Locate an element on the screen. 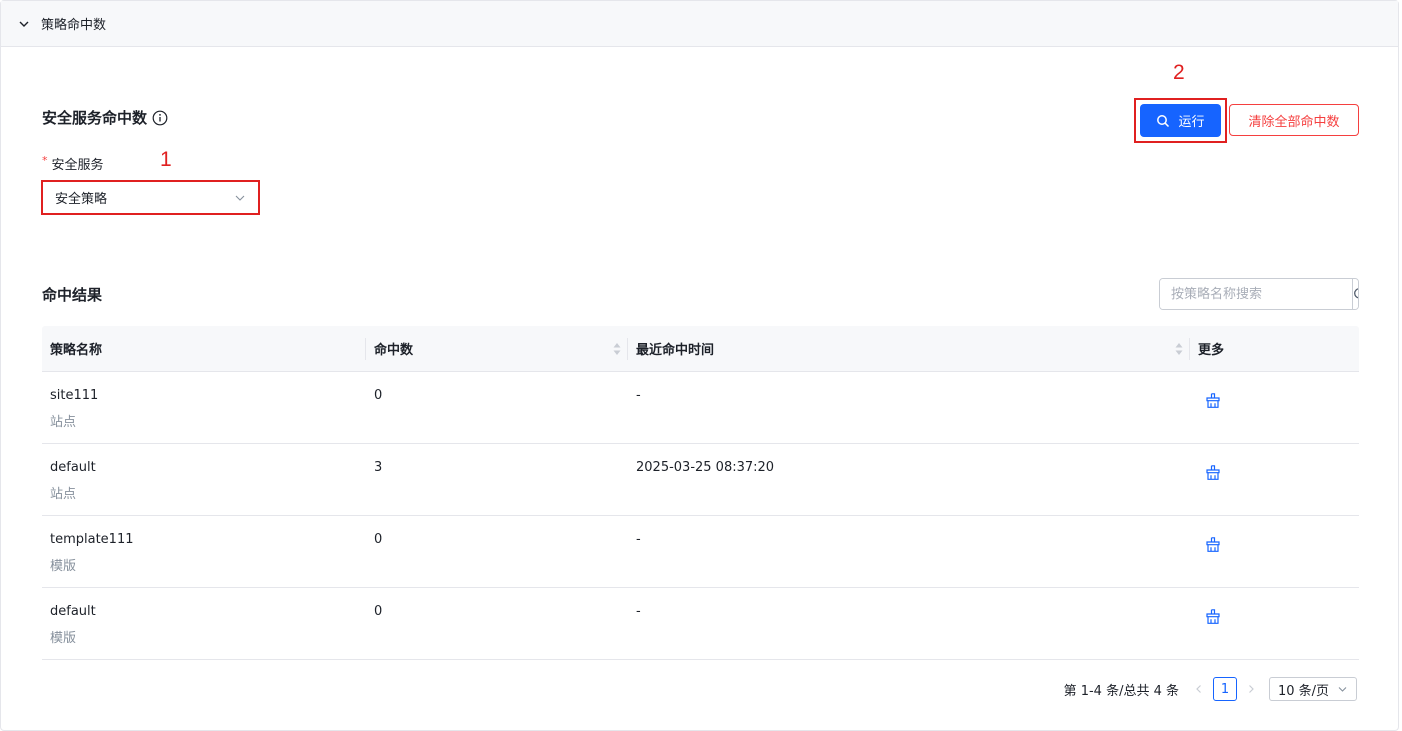 The width and height of the screenshot is (1402, 731). policy-name-cell: default 站点 is located at coordinates (204, 479).